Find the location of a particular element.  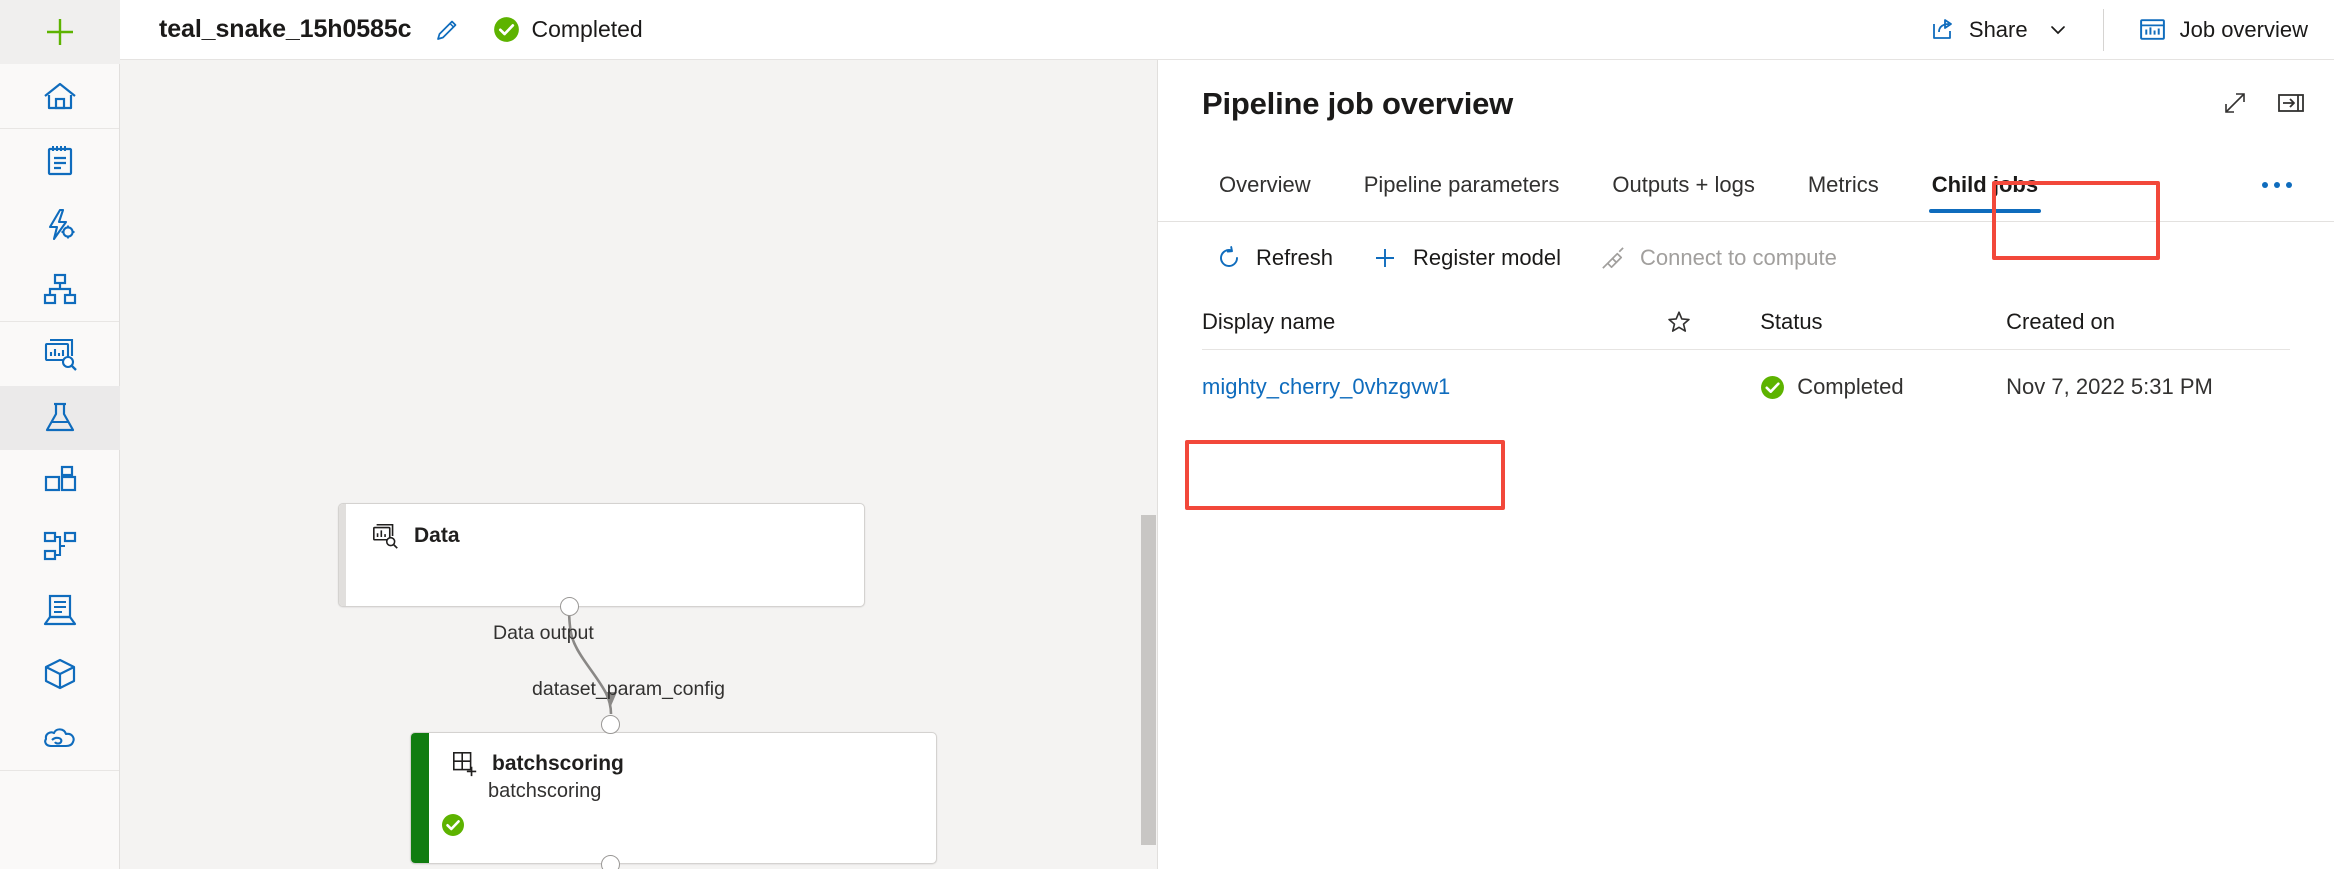

share-button-label: Share is located at coordinates (1998, 29).